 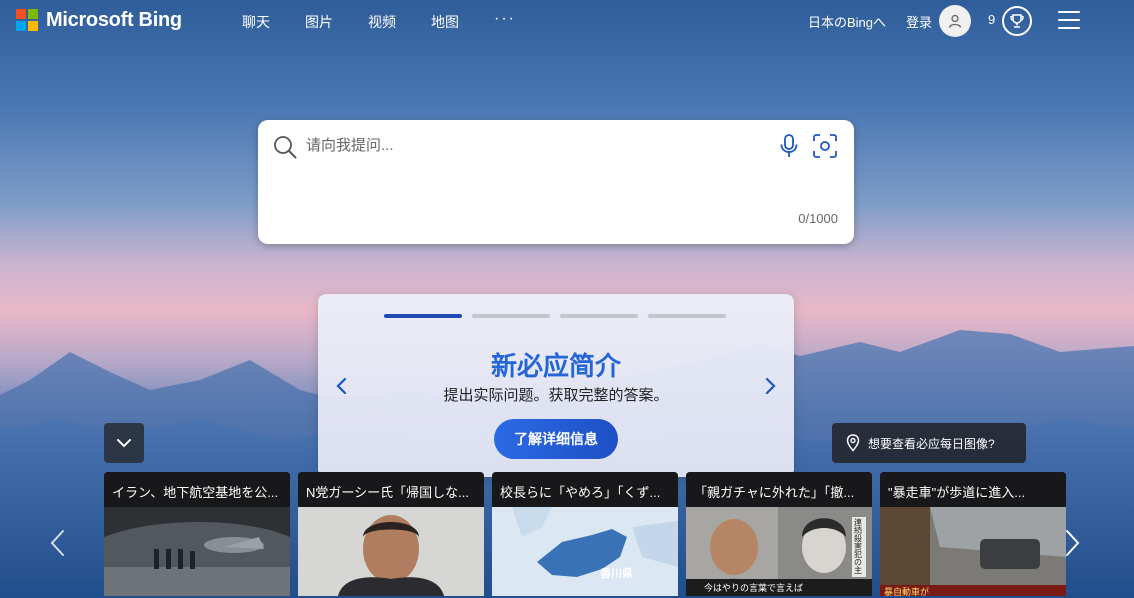 I want to click on nav-more-button: ···, so click(x=505, y=21).